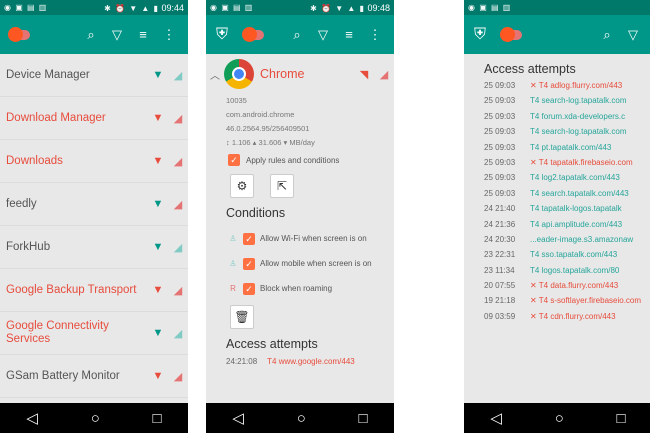  What do you see at coordinates (500, 301) in the screenshot?
I see `log-time: 19 21:18` at bounding box center [500, 301].